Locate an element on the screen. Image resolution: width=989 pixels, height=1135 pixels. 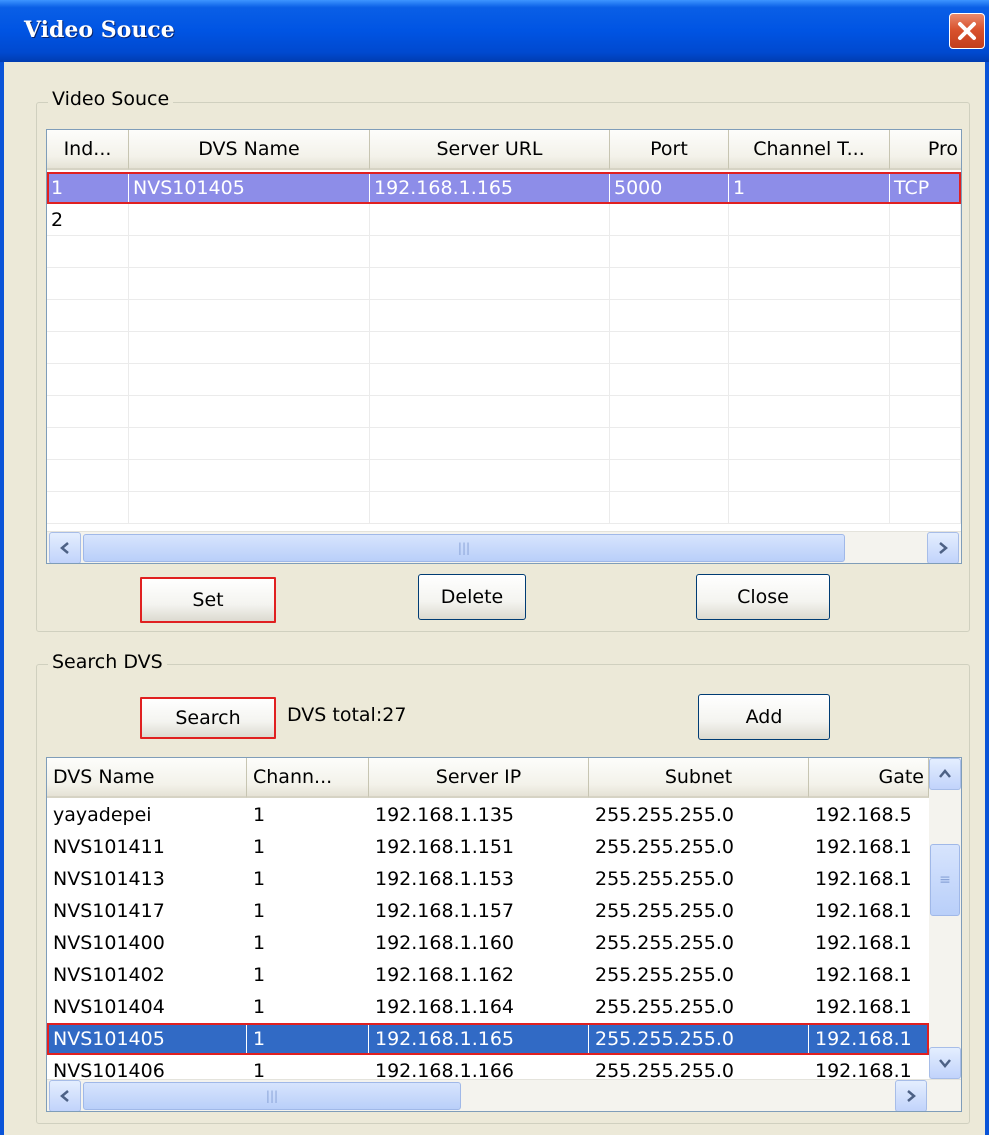
cell-dvs-name: NVS101404 is located at coordinates (147, 1007).